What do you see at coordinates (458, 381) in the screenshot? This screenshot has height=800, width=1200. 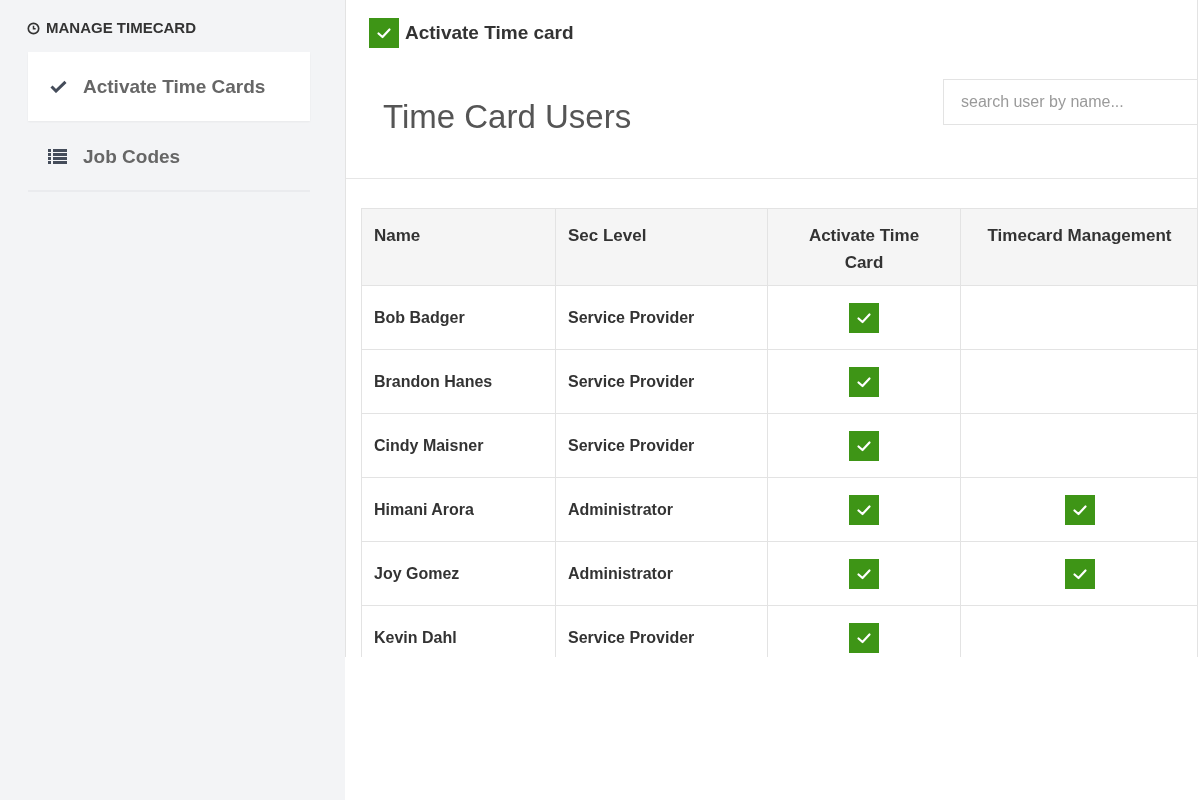 I see `table-cell: Brandon Hanes` at bounding box center [458, 381].